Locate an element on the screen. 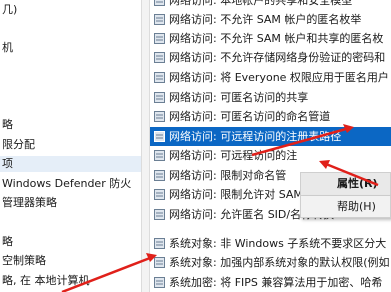 Image resolution: width=391 pixels, height=292 pixels. arrow-to-properties-icon is located at coordinates (349, 173).